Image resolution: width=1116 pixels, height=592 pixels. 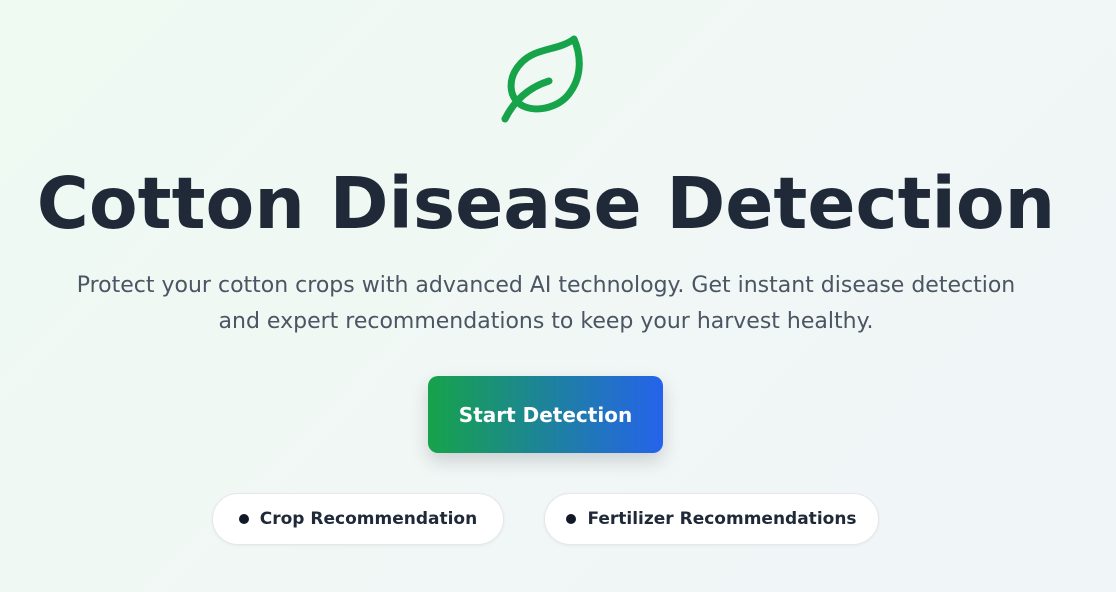 What do you see at coordinates (546, 203) in the screenshot?
I see `page-title: Cotton Disease Detection` at bounding box center [546, 203].